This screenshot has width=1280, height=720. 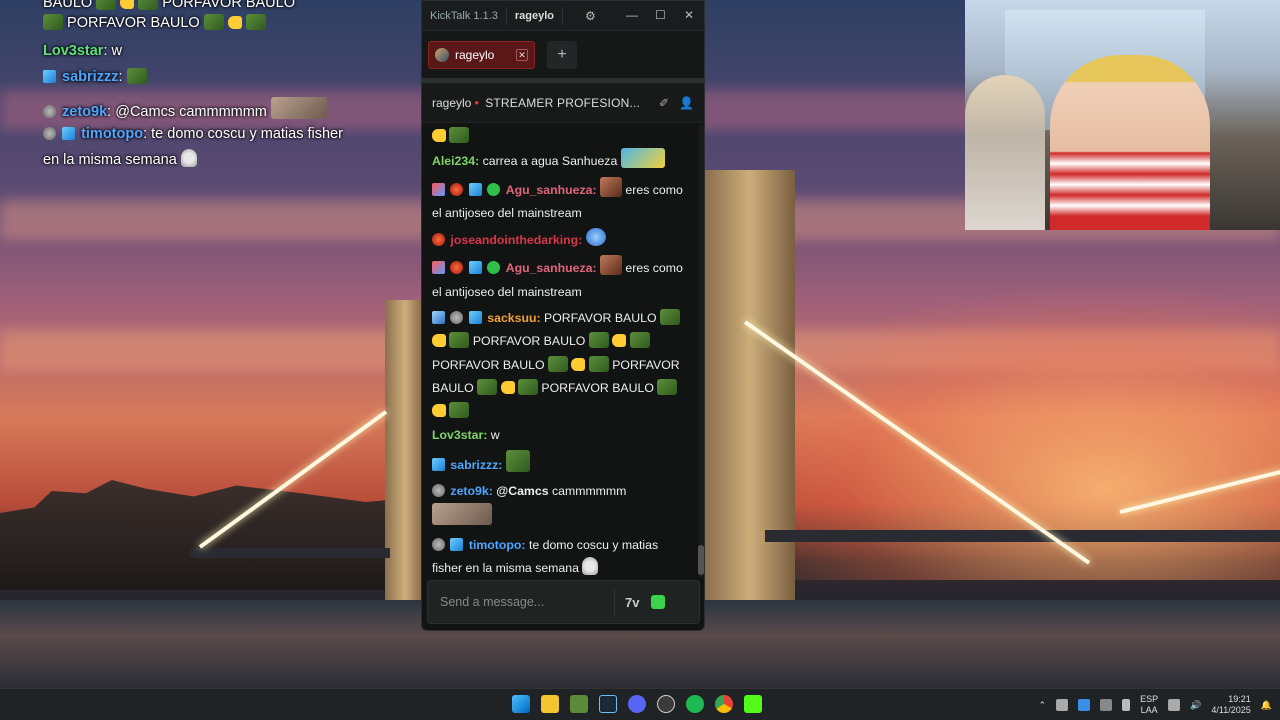 What do you see at coordinates (459, 435) in the screenshot?
I see `chat-username: Lov3star:` at bounding box center [459, 435].